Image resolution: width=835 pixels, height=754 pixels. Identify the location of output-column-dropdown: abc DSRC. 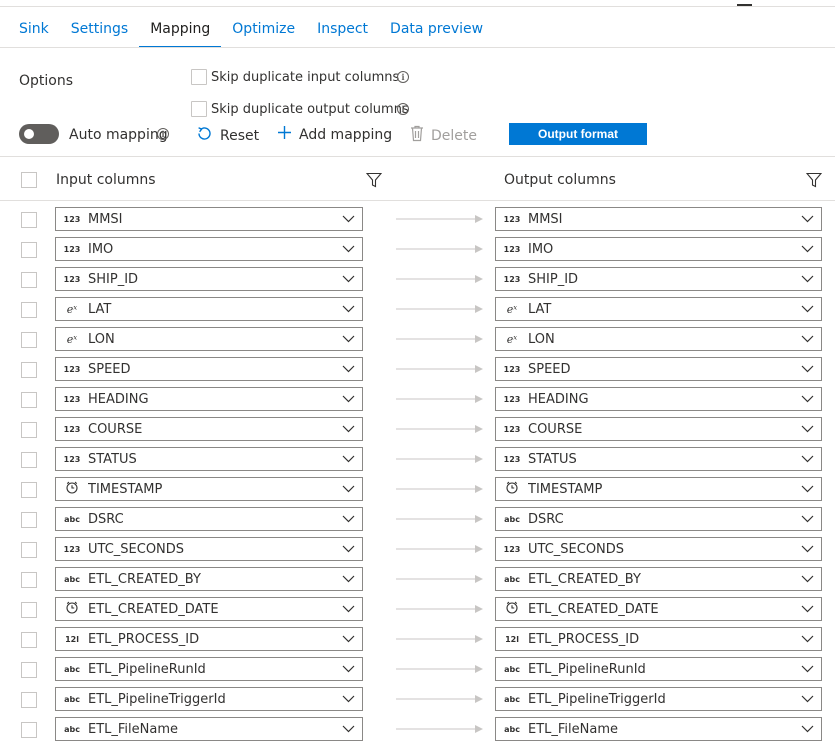
(658, 519).